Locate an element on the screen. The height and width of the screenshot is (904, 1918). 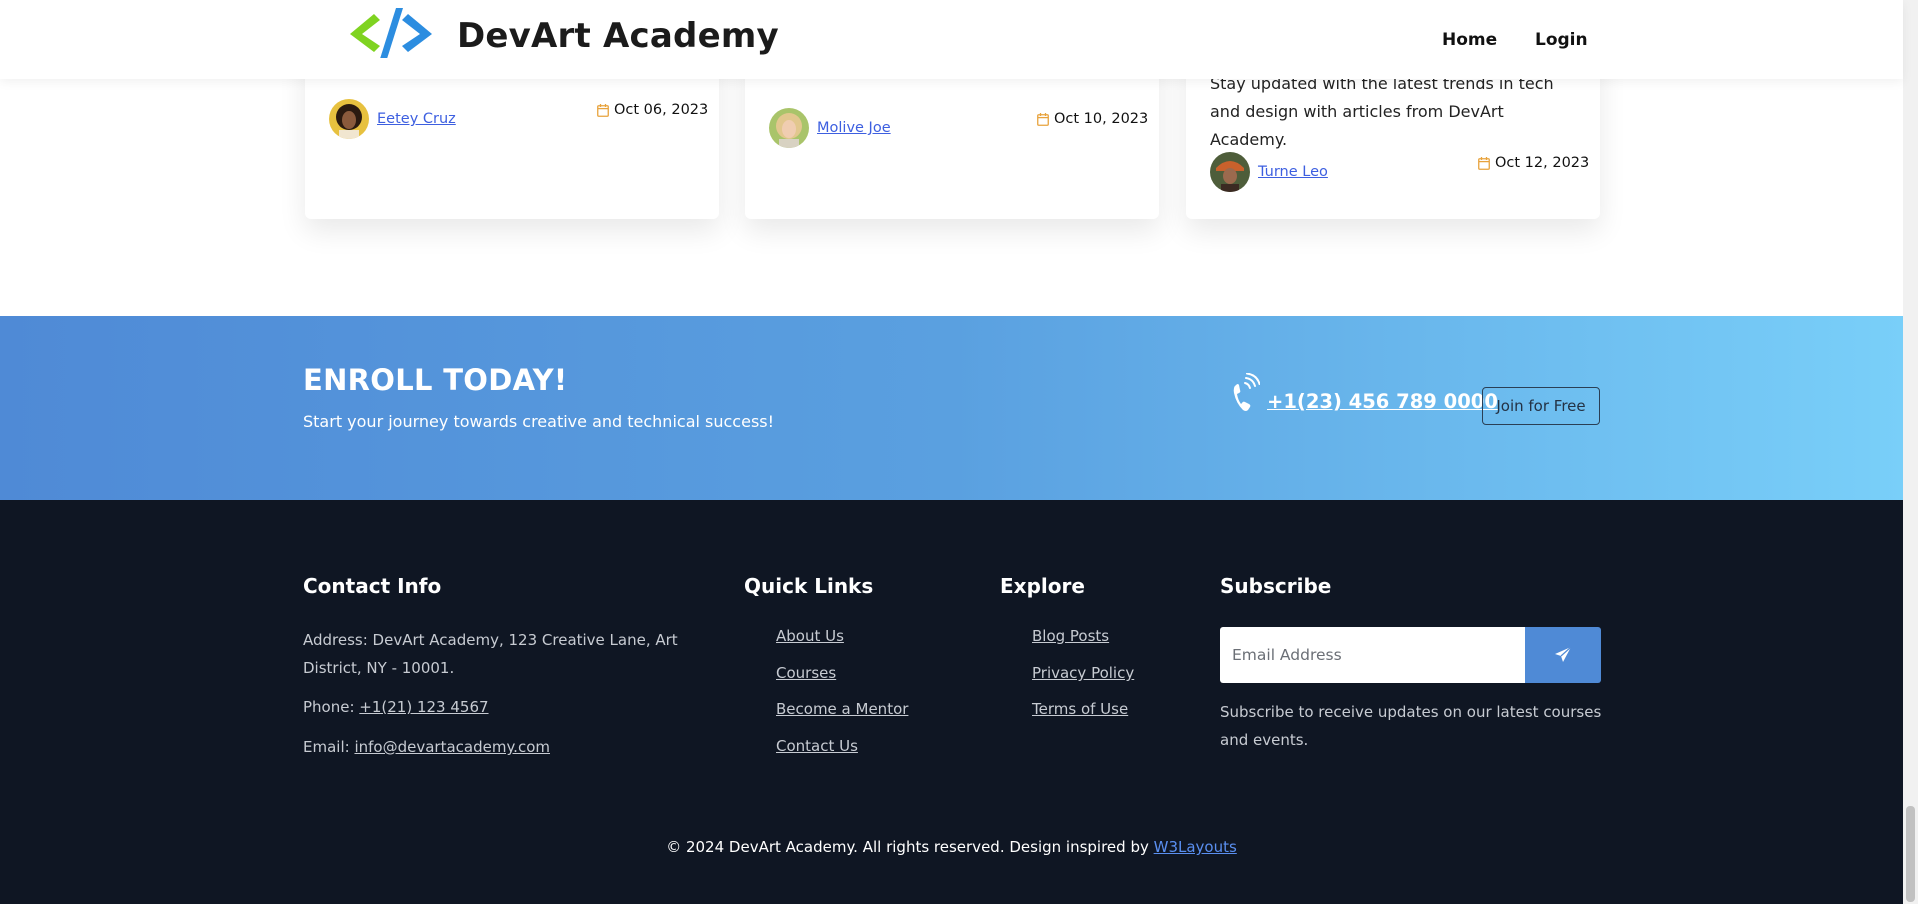
card-date: Oct 12, 2023 is located at coordinates (1533, 163).